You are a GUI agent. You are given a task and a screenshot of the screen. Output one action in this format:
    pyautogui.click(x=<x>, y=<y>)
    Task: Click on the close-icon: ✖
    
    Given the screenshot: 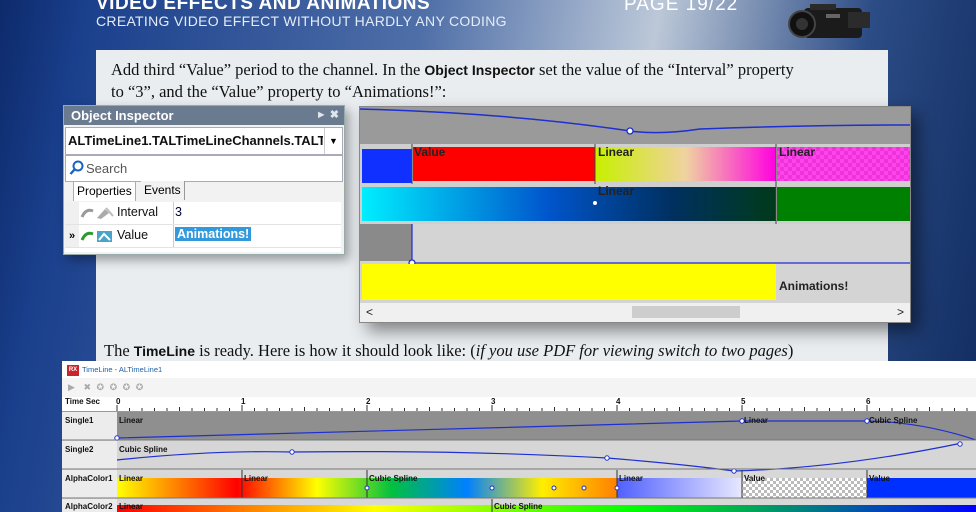 What is the action you would take?
    pyautogui.click(x=334, y=115)
    